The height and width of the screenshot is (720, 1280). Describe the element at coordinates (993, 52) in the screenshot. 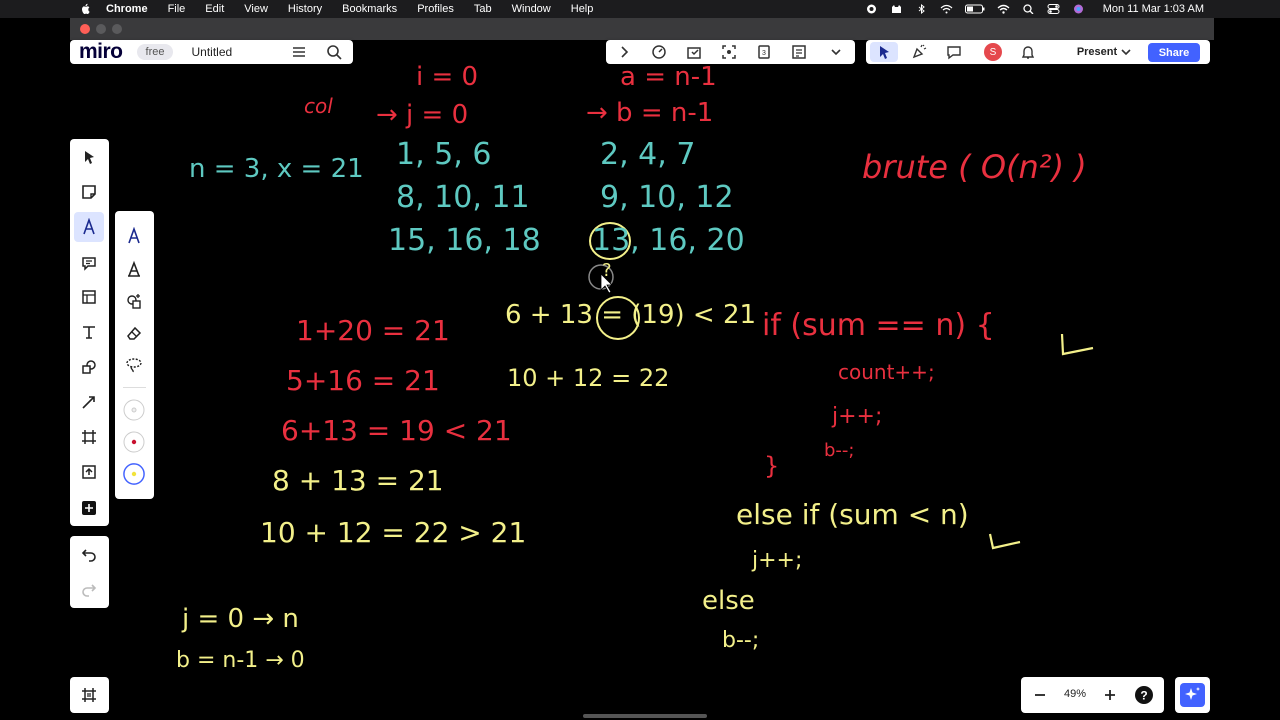

I see `avatar: S` at that location.